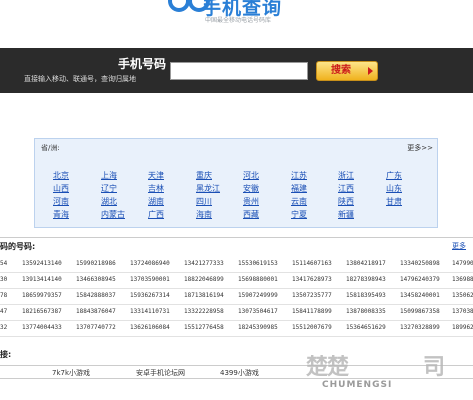  What do you see at coordinates (239, 71) in the screenshot?
I see `phone-number-input` at bounding box center [239, 71].